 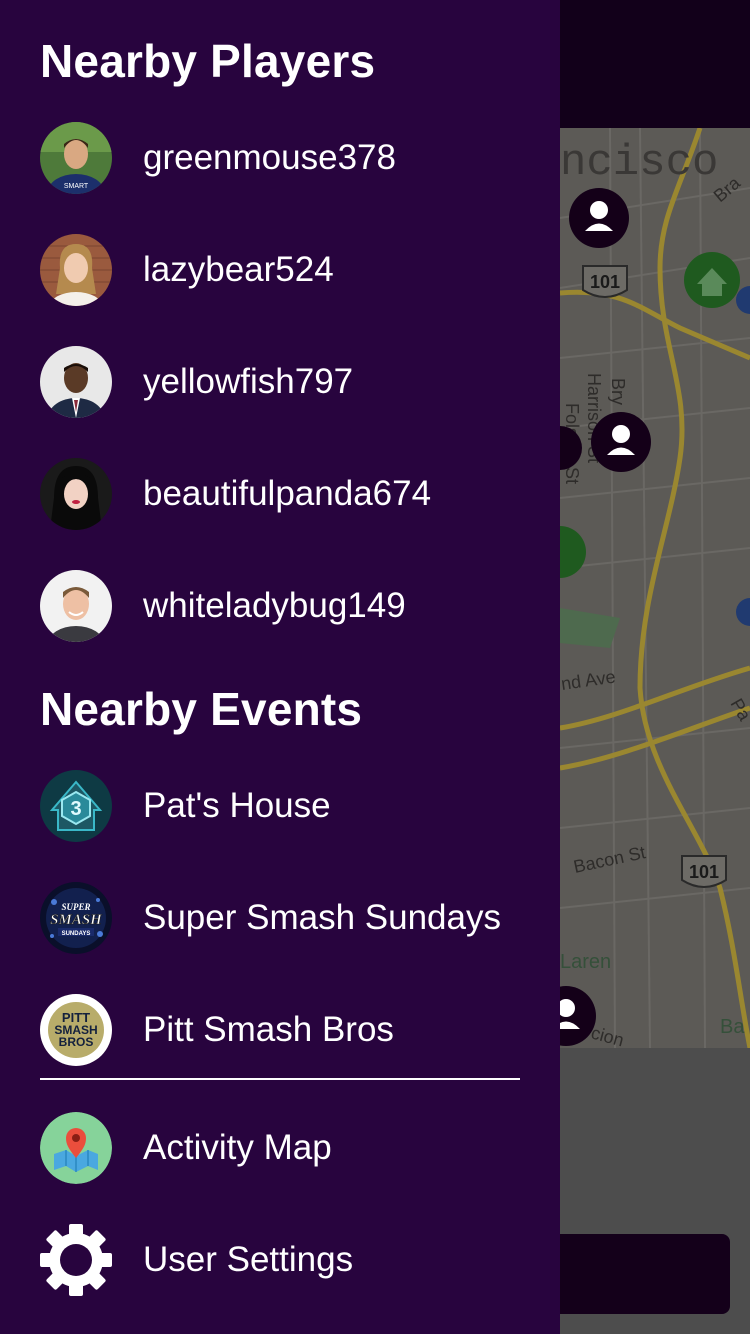 I want to click on nav-user-settings: User Settings, so click(x=280, y=1260).